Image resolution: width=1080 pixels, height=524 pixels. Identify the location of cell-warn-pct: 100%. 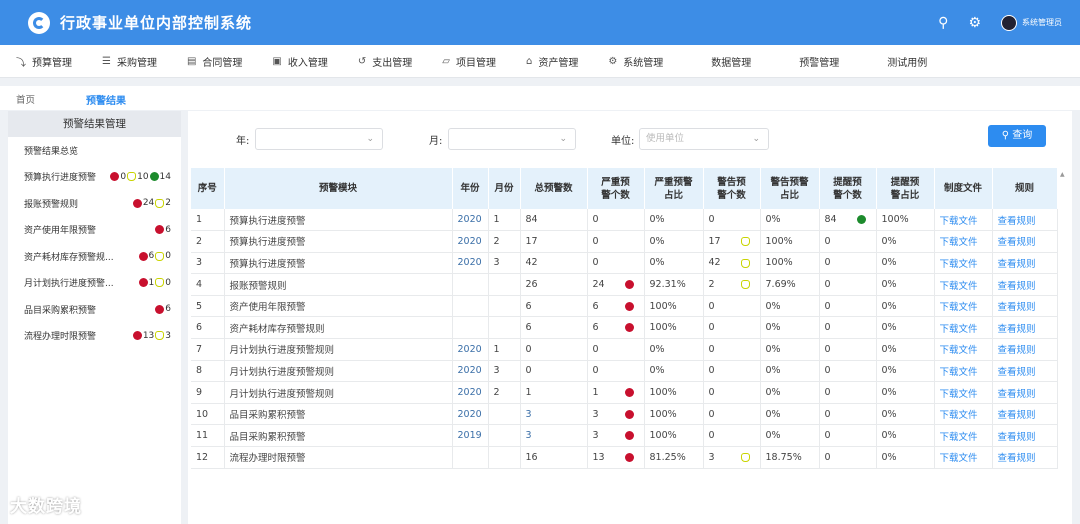
(779, 263).